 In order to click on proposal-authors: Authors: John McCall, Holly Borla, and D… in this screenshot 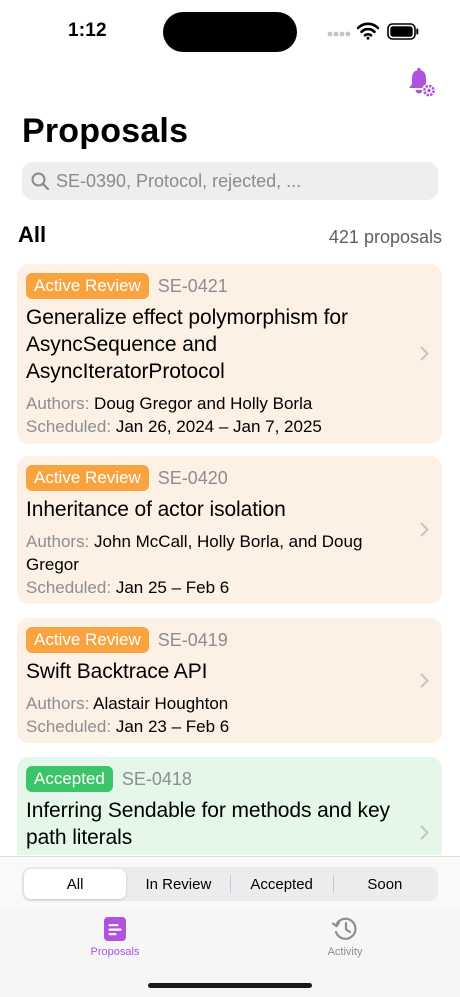, I will do `click(196, 553)`.